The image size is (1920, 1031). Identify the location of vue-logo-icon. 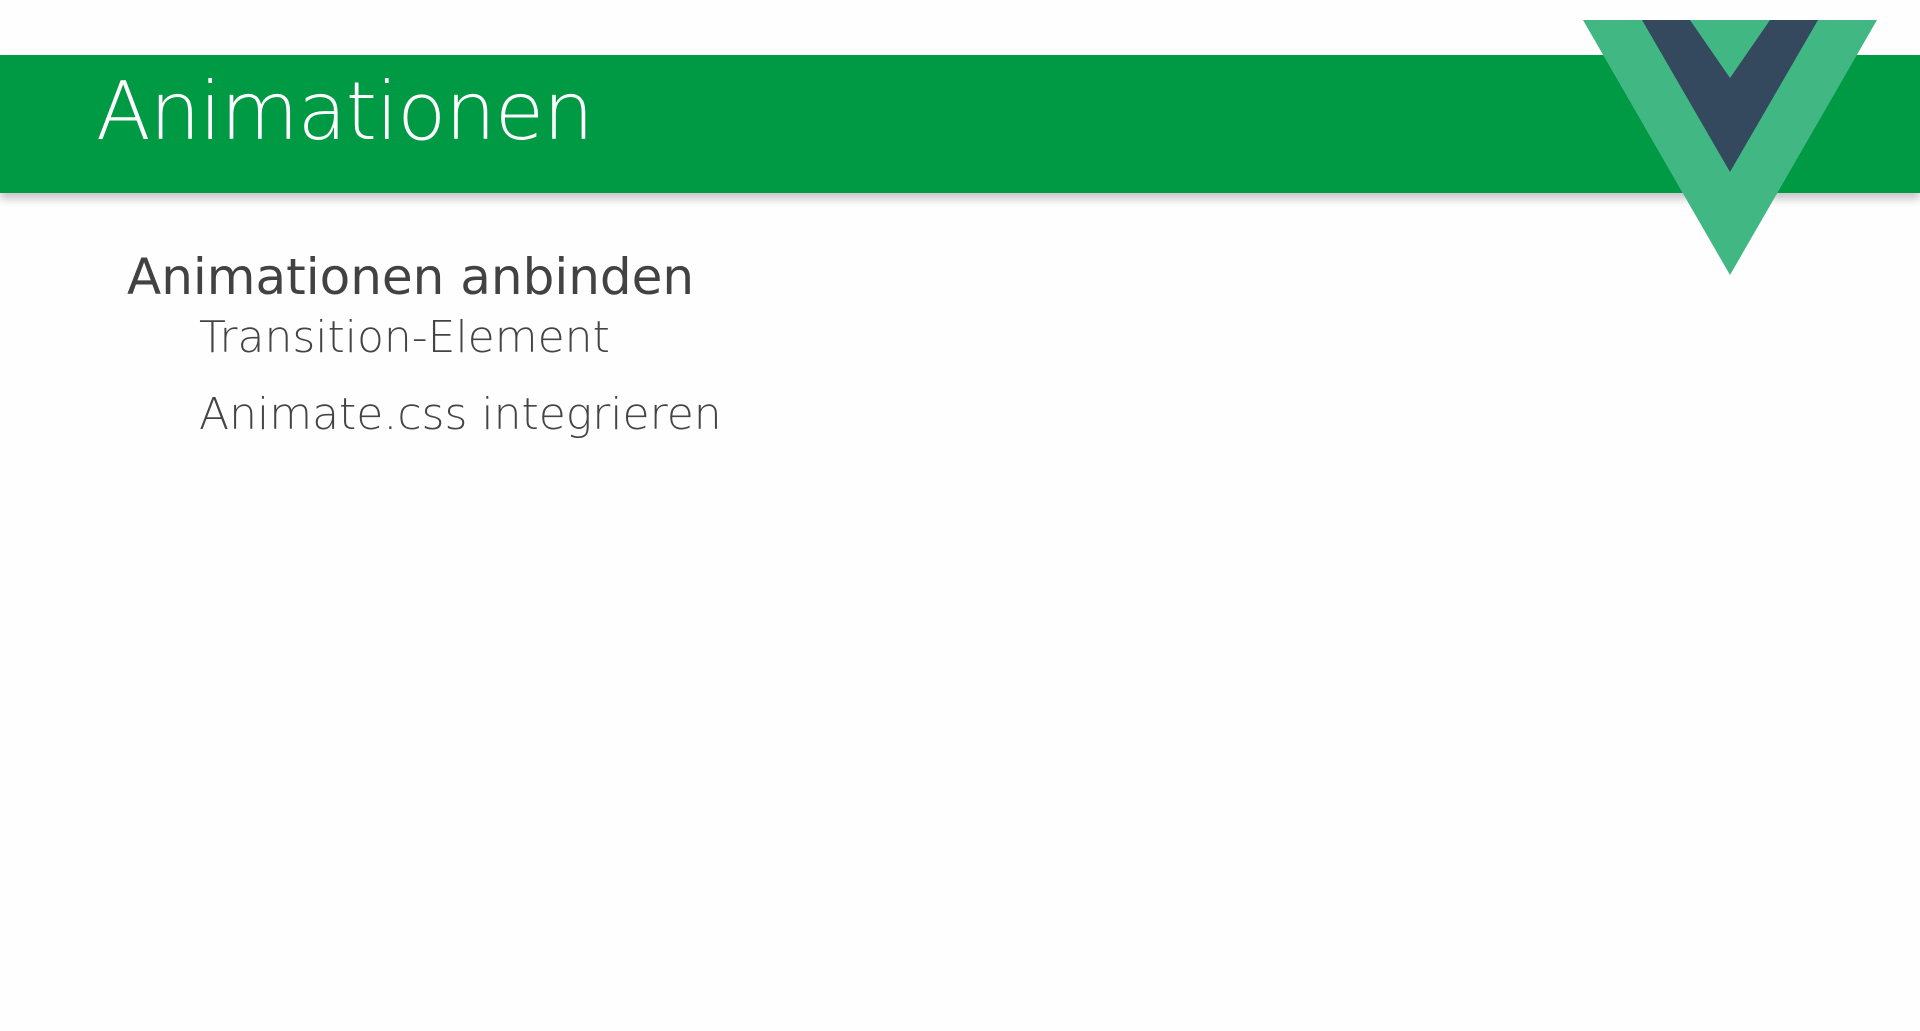
(1730, 147).